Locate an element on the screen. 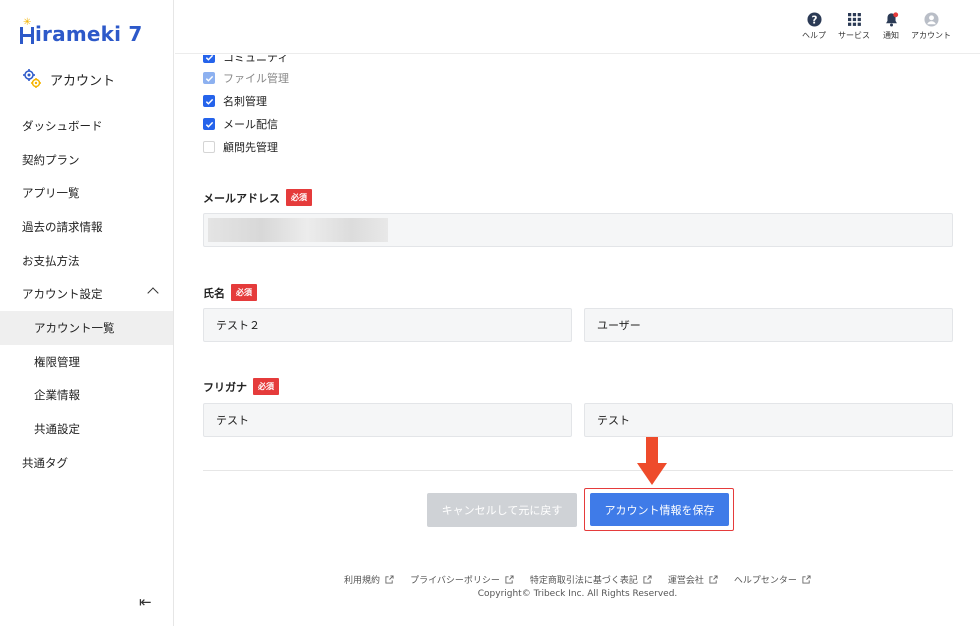 The width and height of the screenshot is (980, 626). checkbox-label: コミュニティ is located at coordinates (256, 59).